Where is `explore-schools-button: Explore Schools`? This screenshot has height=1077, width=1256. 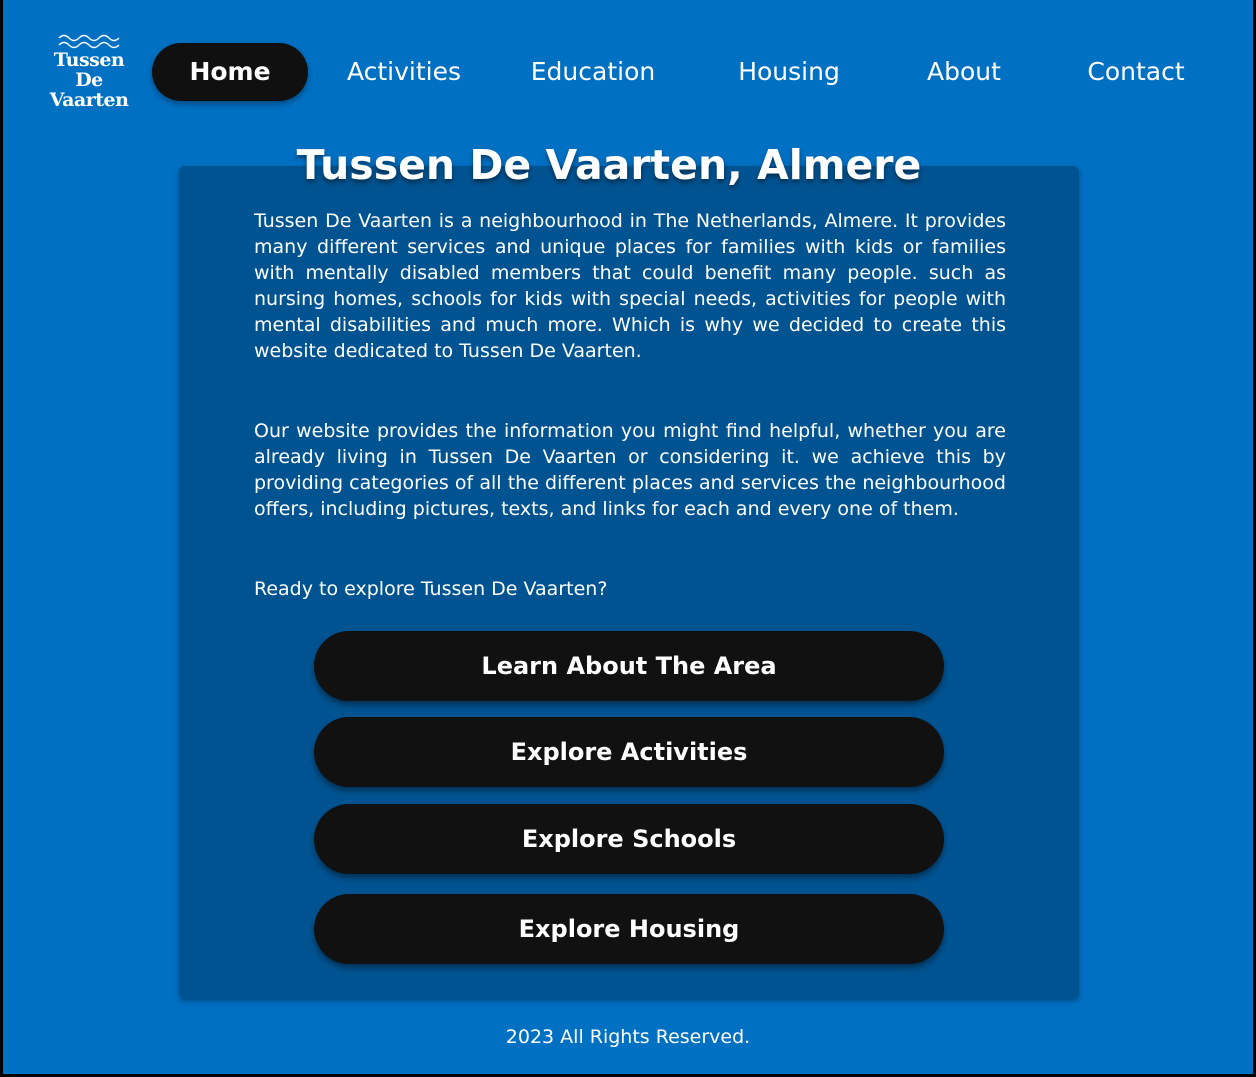 explore-schools-button: Explore Schools is located at coordinates (629, 839).